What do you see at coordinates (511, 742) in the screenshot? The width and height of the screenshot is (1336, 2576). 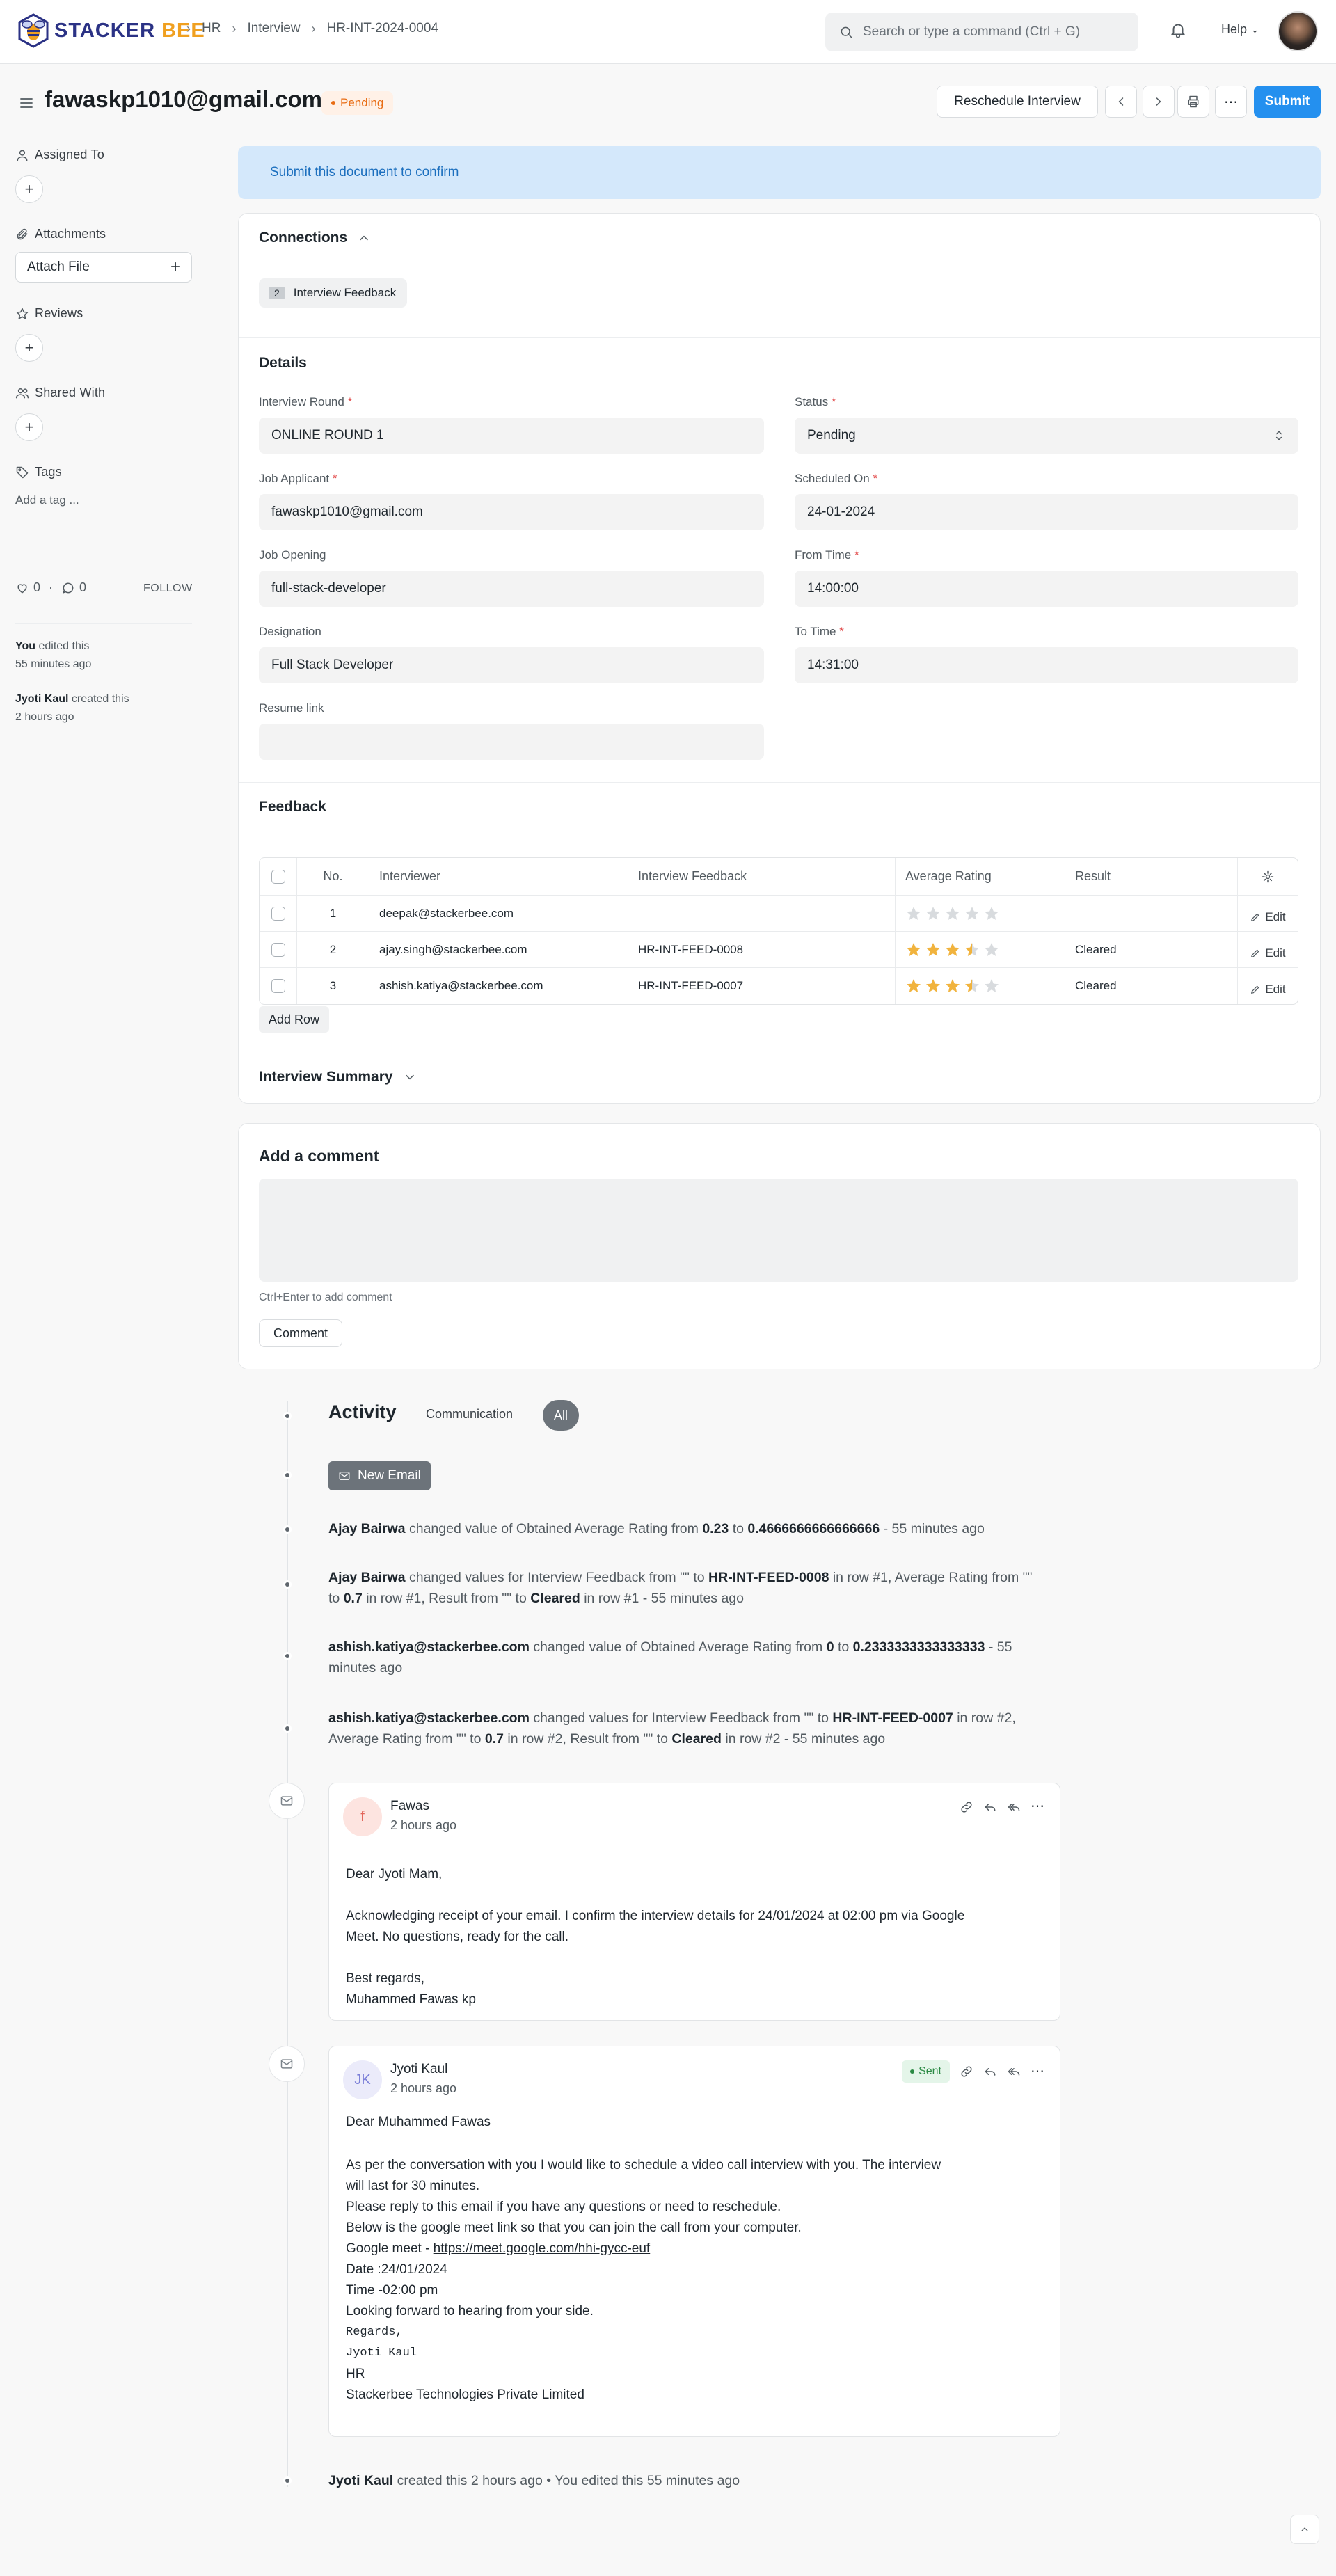 I see `resume-link-field` at bounding box center [511, 742].